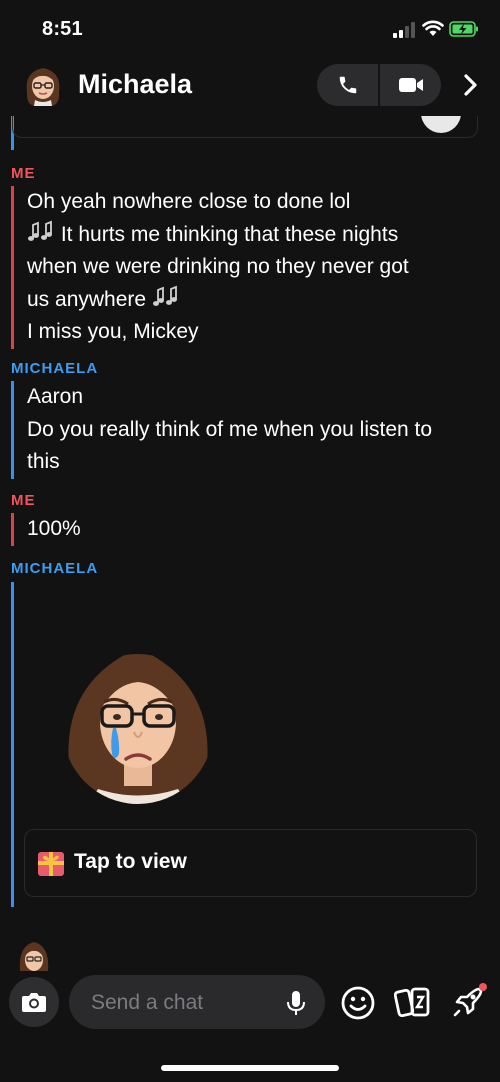 This screenshot has width=500, height=1082. I want to click on more-button, so click(471, 85).